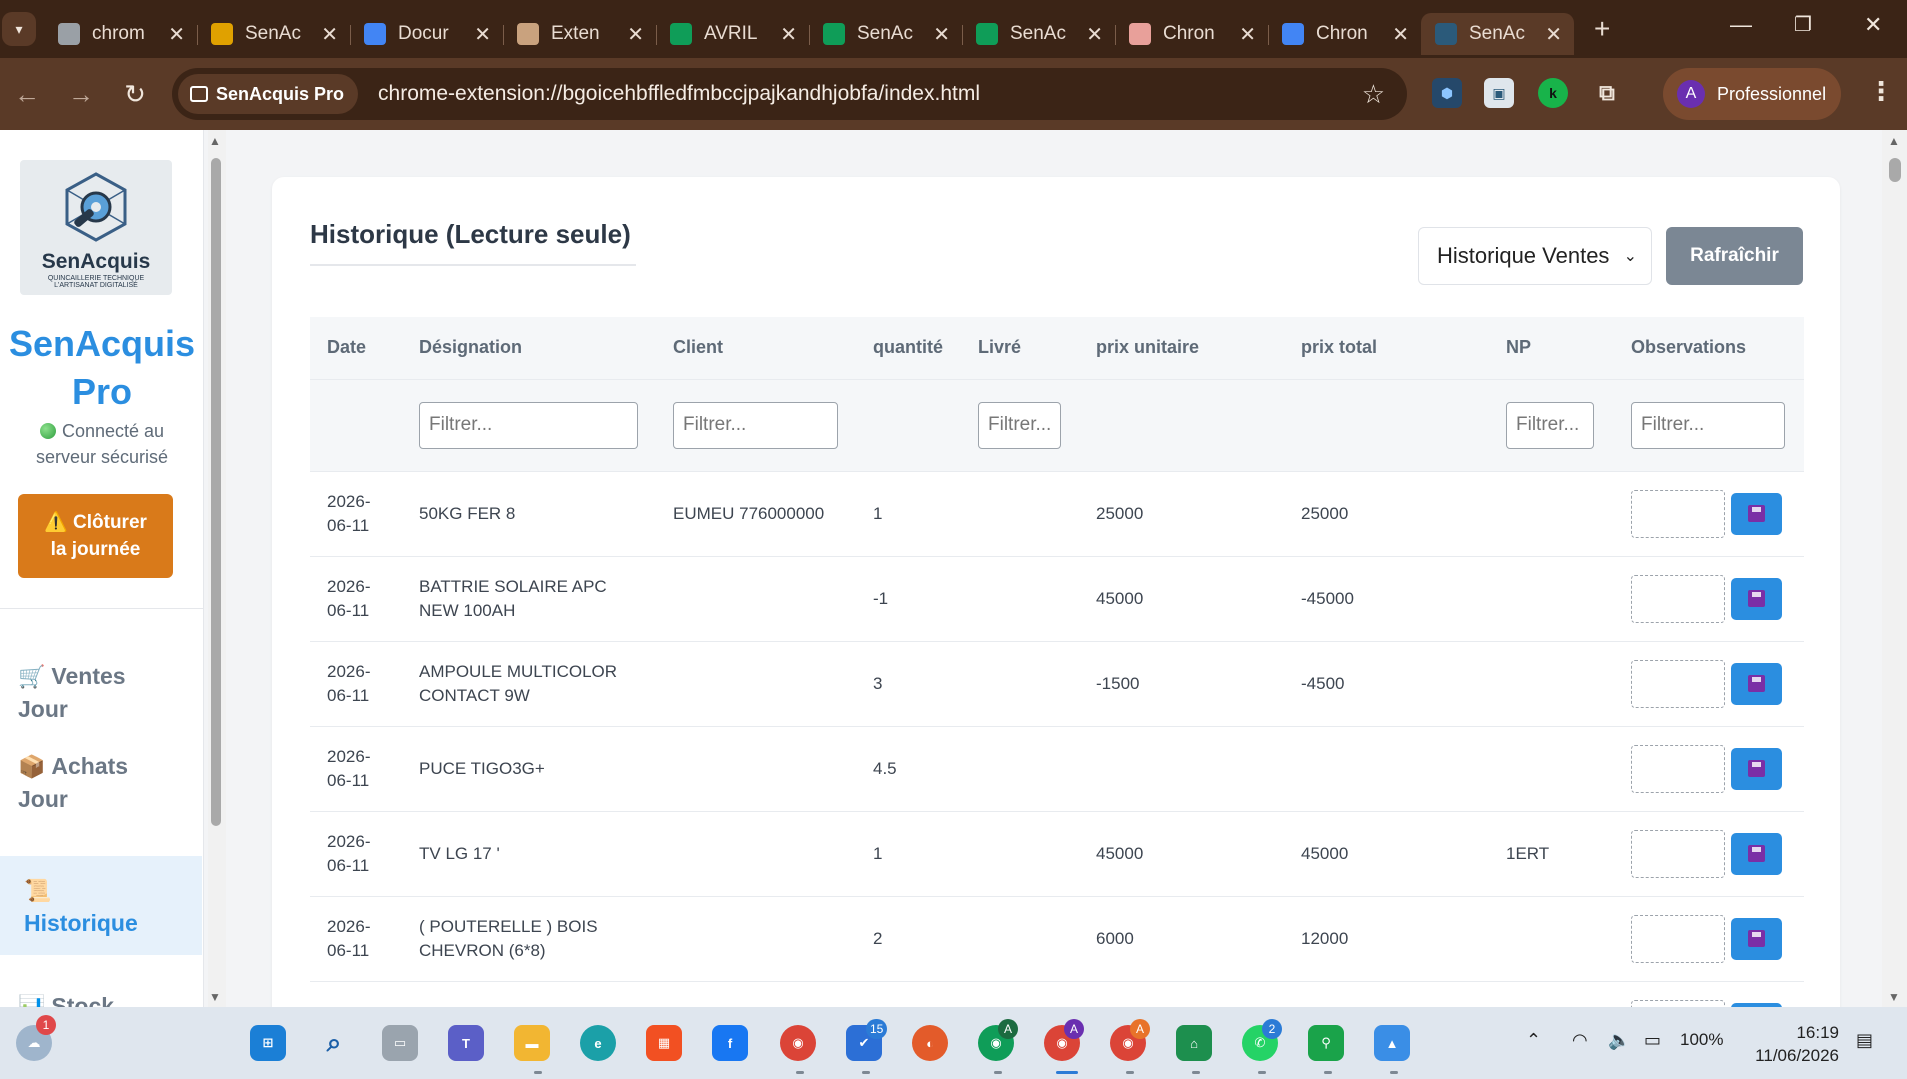 This screenshot has height=1079, width=1907. Describe the element at coordinates (579, 34) in the screenshot. I see `browser-tab: Exten ✕` at that location.